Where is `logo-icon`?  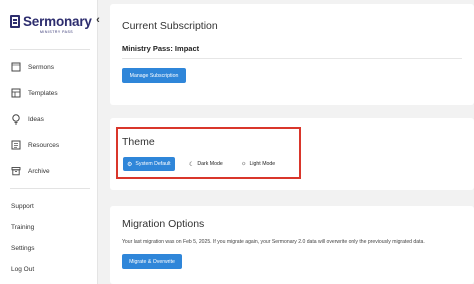
logo-icon is located at coordinates (15, 21).